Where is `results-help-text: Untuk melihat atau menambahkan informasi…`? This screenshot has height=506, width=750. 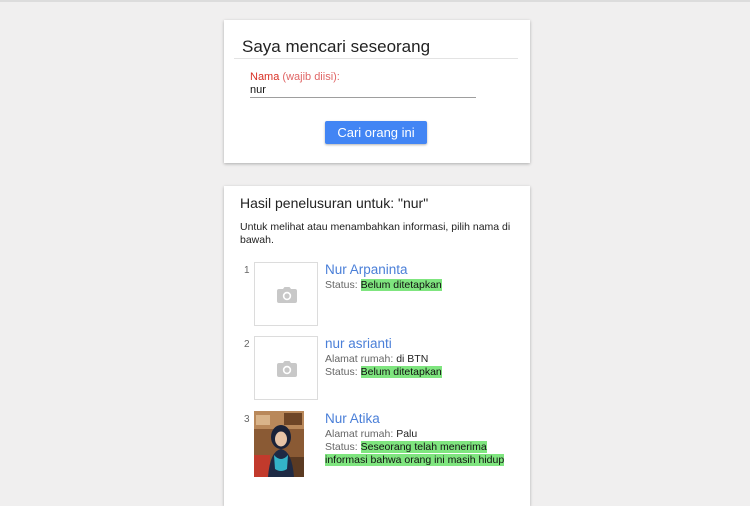 results-help-text: Untuk melihat atau menambahkan informasi… is located at coordinates (375, 233).